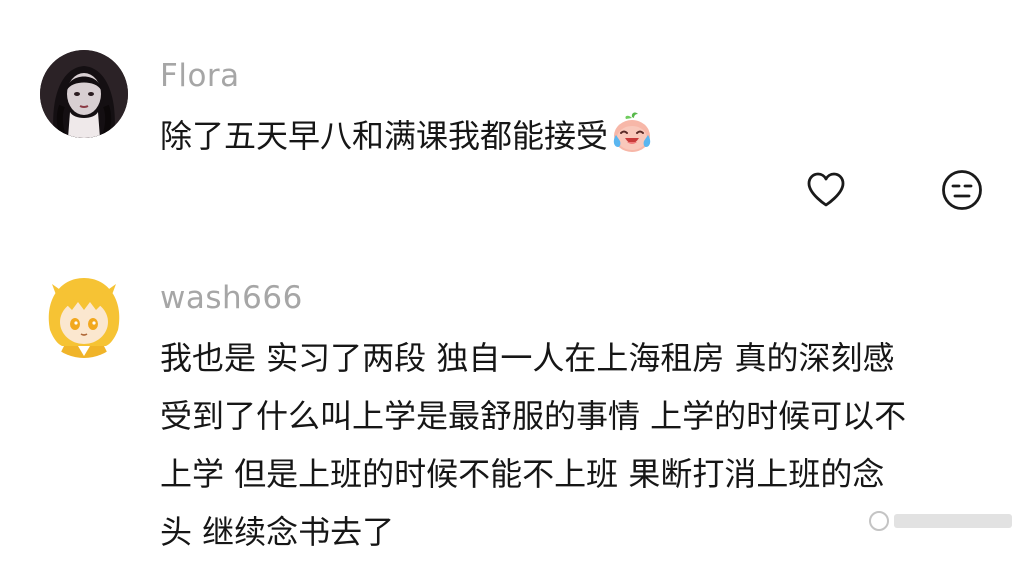 The height and width of the screenshot is (561, 1024). I want to click on neutral-face-icon, so click(962, 190).